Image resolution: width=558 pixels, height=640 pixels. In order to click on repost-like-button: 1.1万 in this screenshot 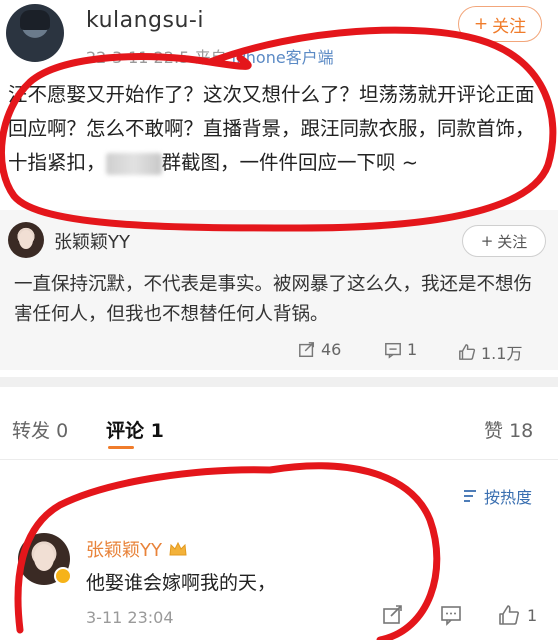, I will do `click(490, 352)`.